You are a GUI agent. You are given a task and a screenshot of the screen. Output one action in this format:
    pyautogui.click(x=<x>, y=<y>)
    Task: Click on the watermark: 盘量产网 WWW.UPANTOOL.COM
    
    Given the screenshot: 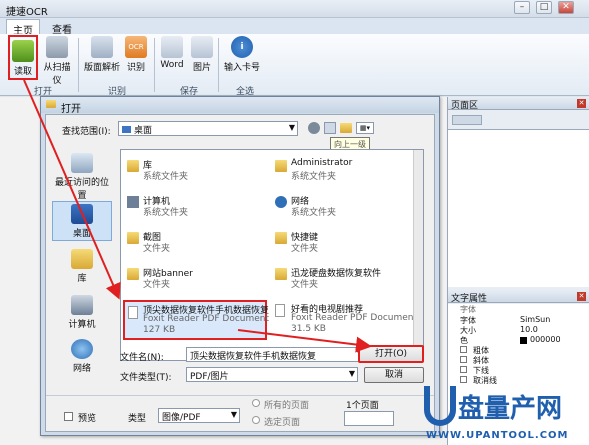 What is the action you would take?
    pyautogui.click(x=504, y=415)
    